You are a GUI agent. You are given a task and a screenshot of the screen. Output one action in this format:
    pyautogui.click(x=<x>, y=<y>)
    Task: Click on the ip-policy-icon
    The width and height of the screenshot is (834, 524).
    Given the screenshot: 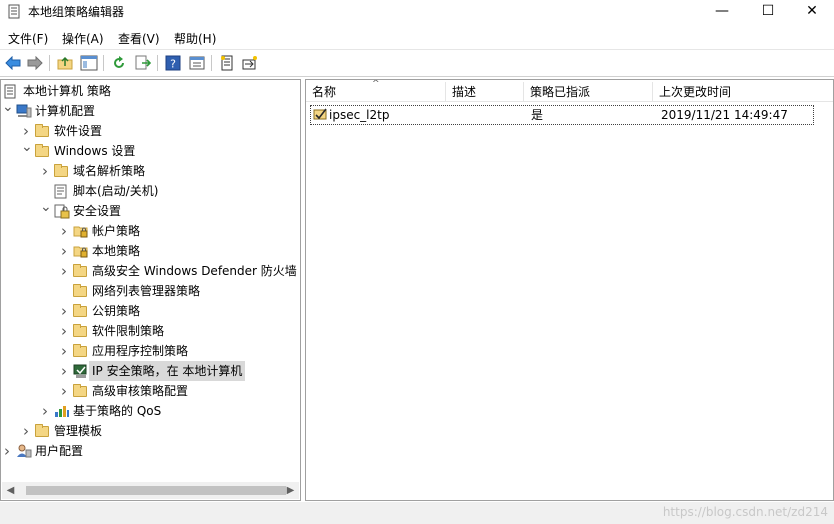 What is the action you would take?
    pyautogui.click(x=321, y=116)
    